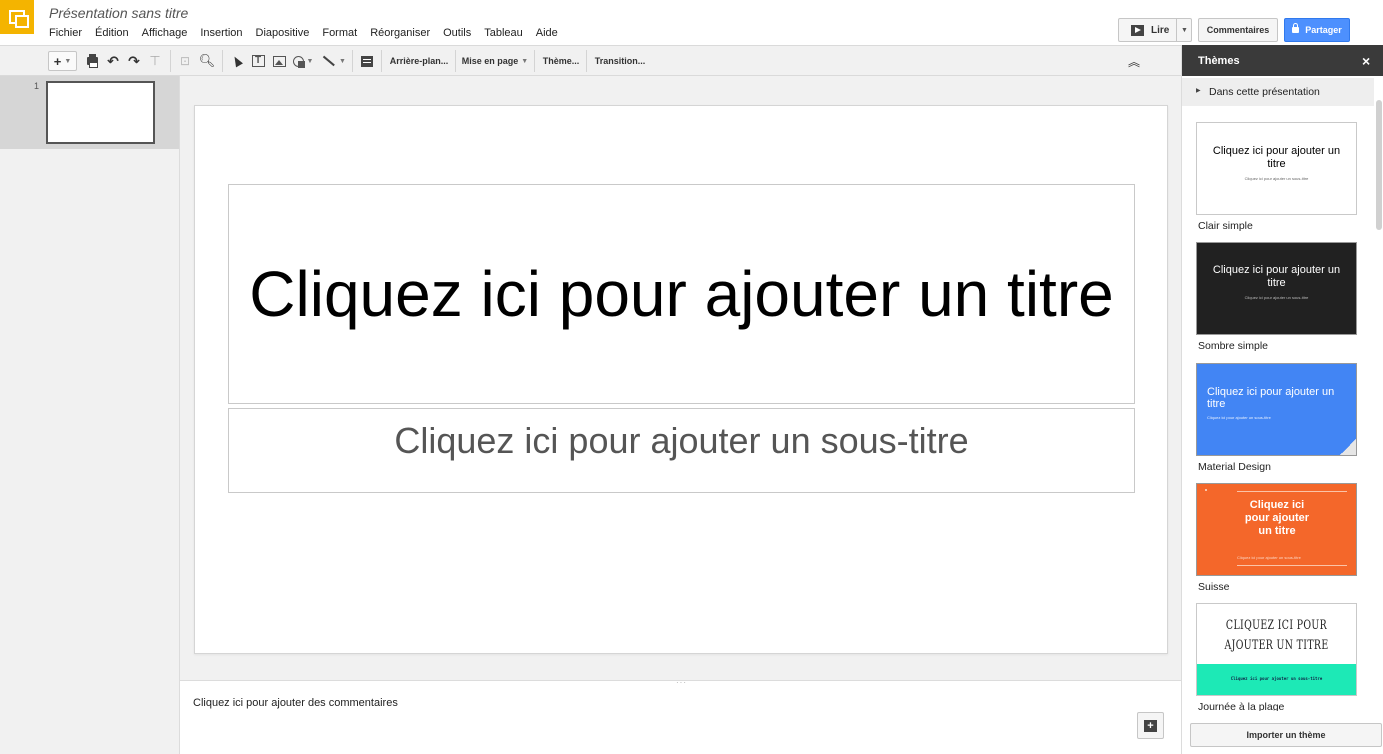  I want to click on theme-name: Clair simple, so click(1225, 226).